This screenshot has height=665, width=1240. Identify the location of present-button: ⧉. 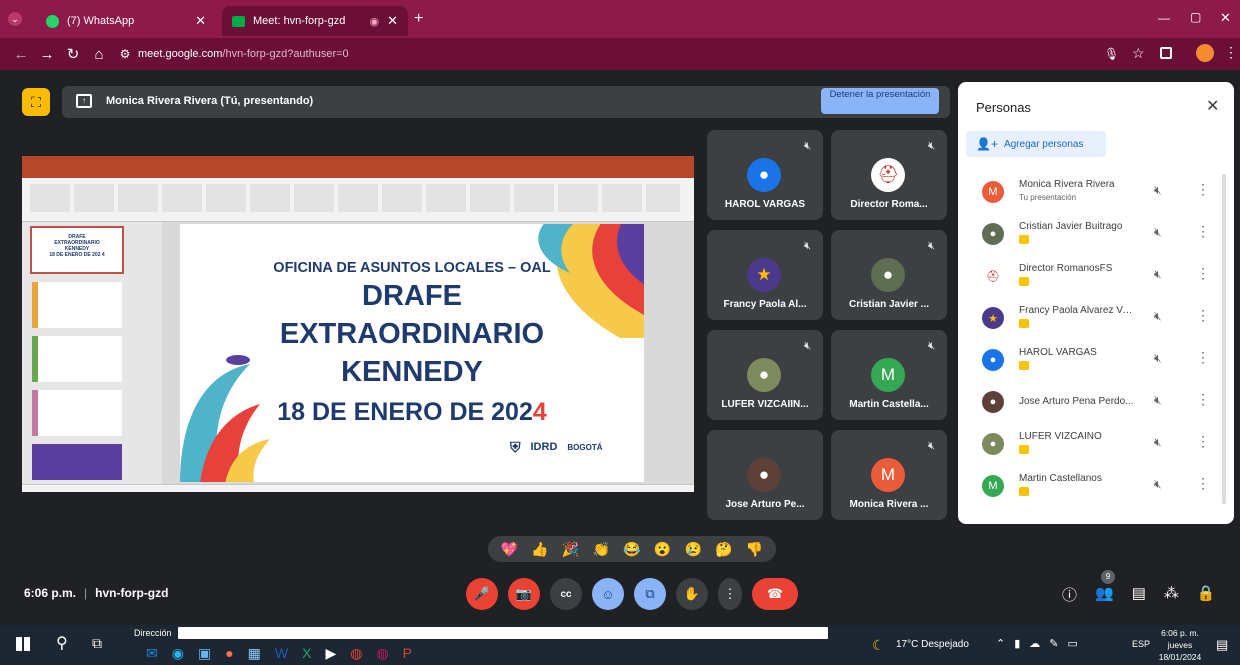
(650, 594).